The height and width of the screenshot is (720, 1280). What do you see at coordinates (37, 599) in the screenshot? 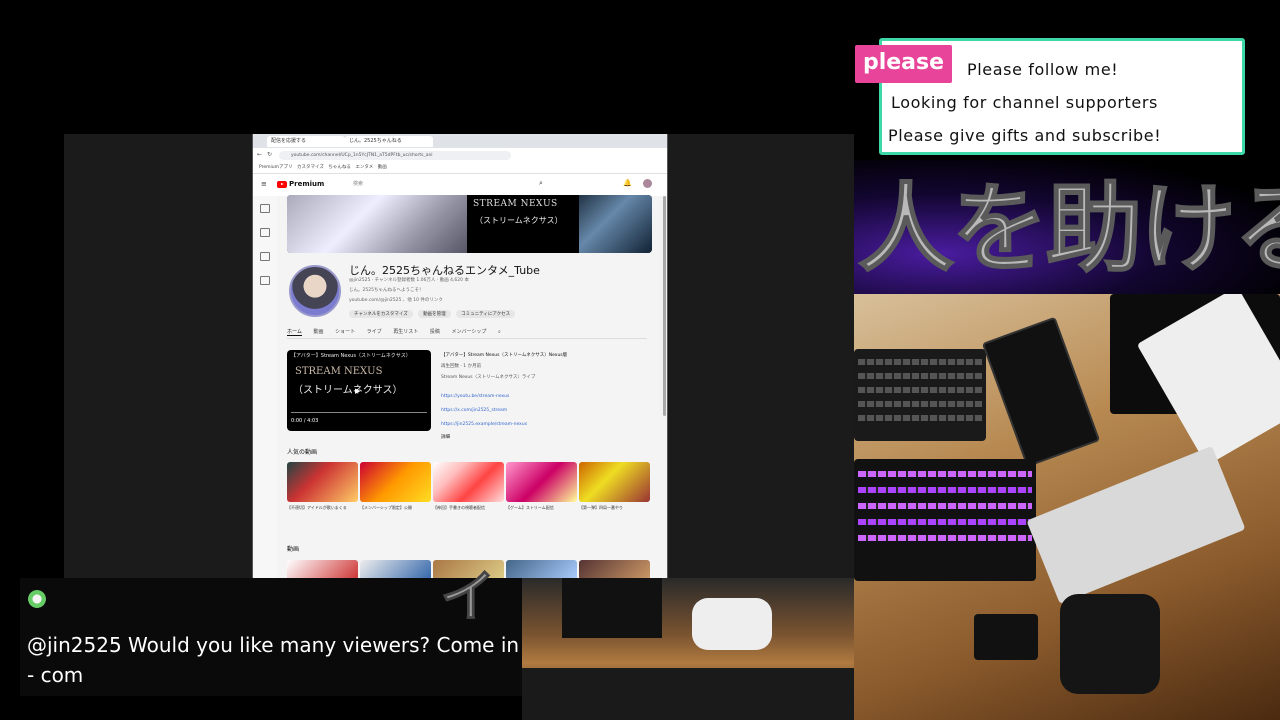
I see `chat-user-icon` at bounding box center [37, 599].